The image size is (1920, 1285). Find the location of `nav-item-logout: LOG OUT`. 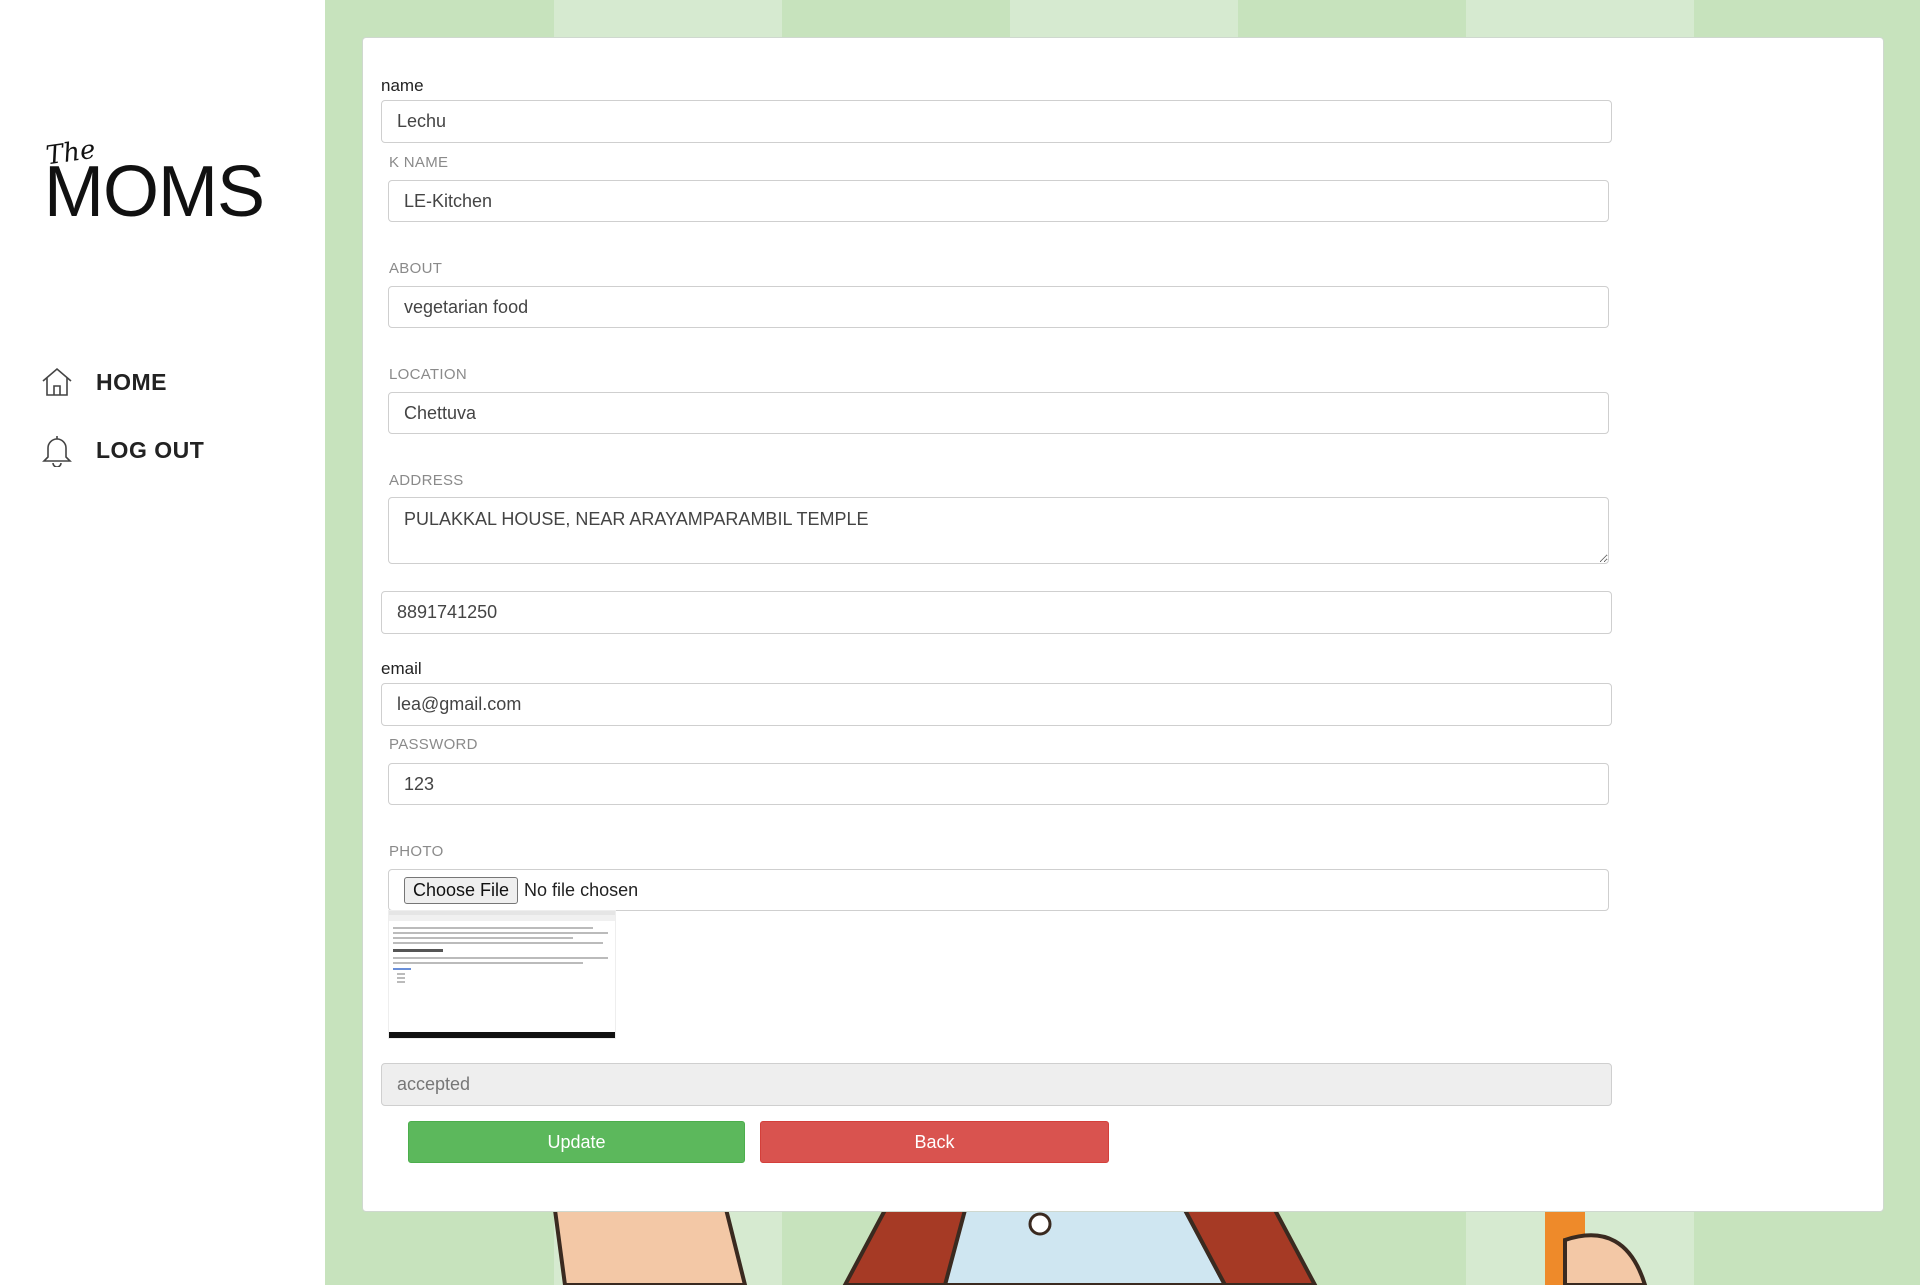

nav-item-logout: LOG OUT is located at coordinates (122, 450).